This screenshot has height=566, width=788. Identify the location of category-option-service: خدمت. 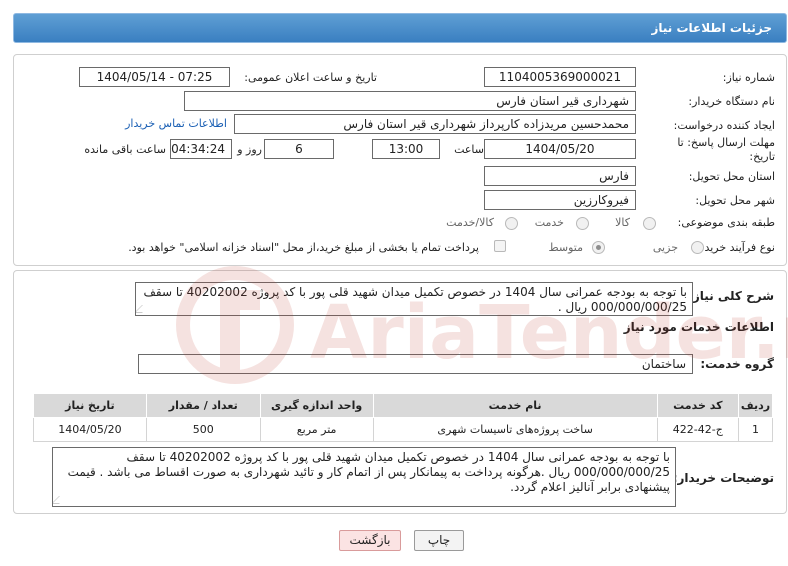
(549, 222).